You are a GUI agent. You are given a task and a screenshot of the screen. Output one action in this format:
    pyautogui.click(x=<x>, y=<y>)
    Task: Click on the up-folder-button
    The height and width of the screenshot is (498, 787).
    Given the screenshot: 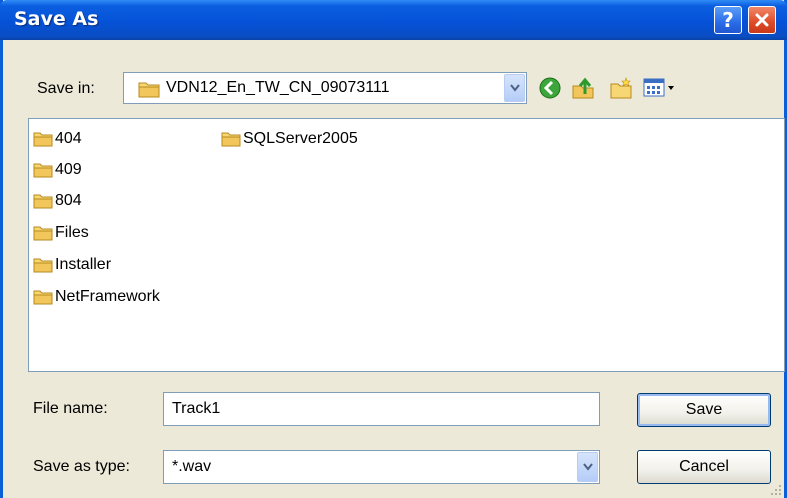 What is the action you would take?
    pyautogui.click(x=583, y=88)
    